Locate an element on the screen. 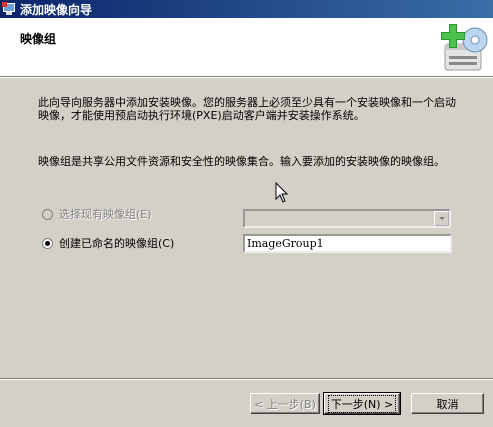 This screenshot has height=427, width=493. mouse-pointer-icon is located at coordinates (282, 192).